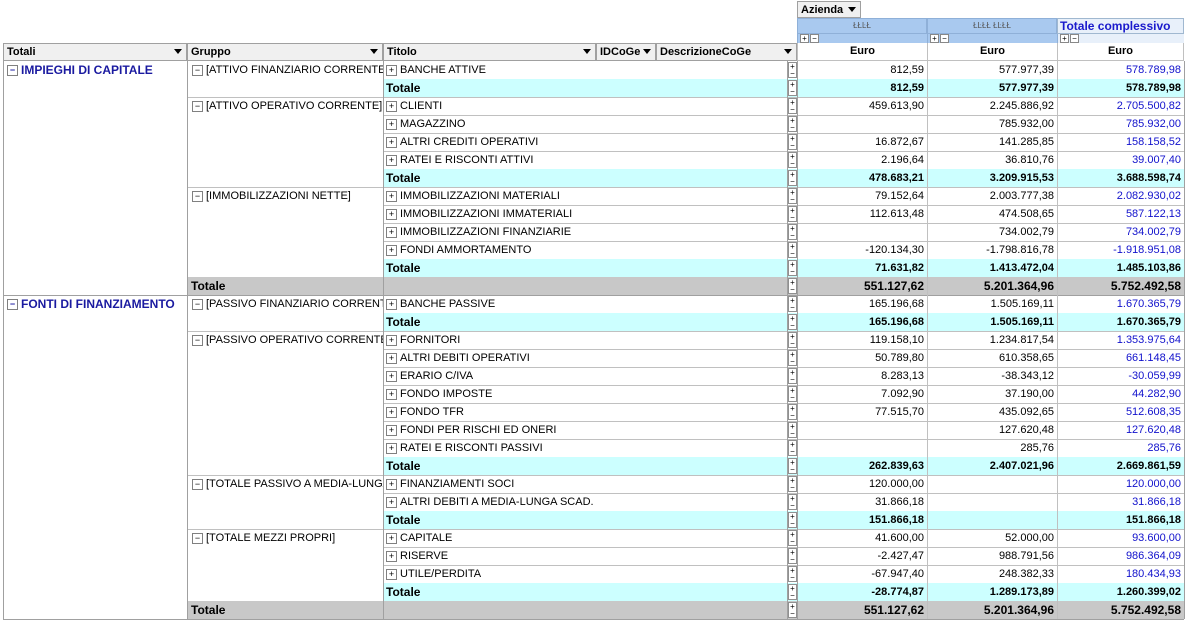 The height and width of the screenshot is (621, 1187). What do you see at coordinates (862, 26) in the screenshot?
I see `column-header-company1: ŁŁĿŁ` at bounding box center [862, 26].